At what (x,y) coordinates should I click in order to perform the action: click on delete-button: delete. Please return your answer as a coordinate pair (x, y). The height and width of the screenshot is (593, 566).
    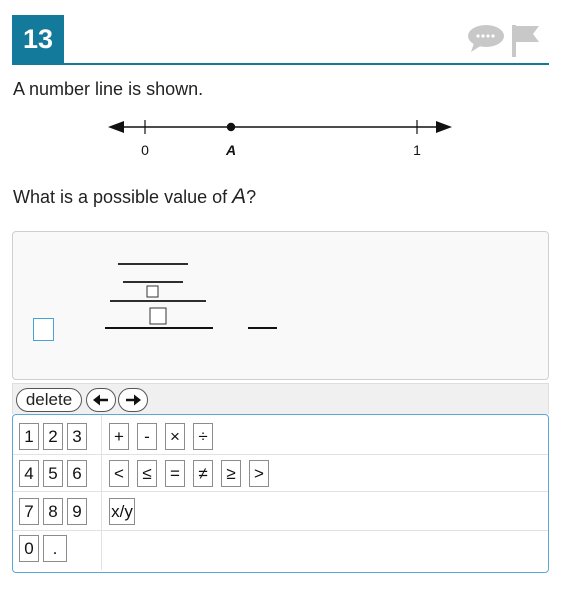
    Looking at the image, I should click on (49, 400).